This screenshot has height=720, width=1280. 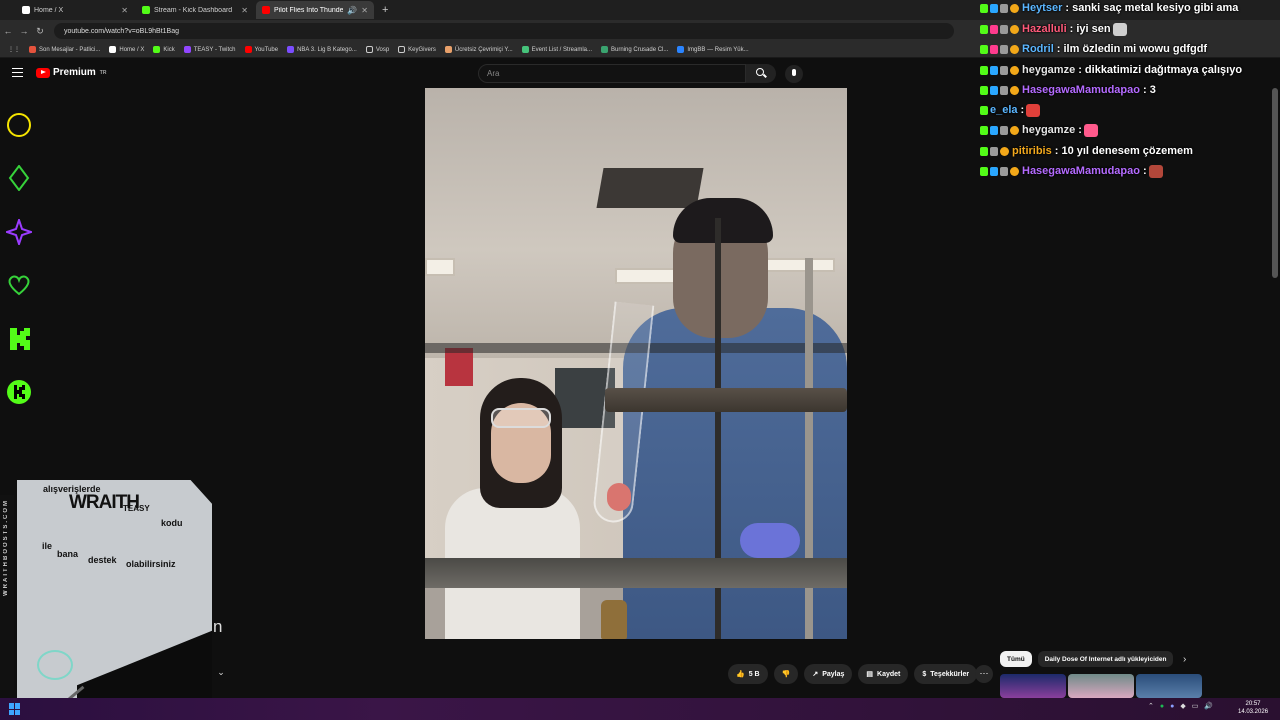 I want to click on ceiling-light, so click(x=440, y=267).